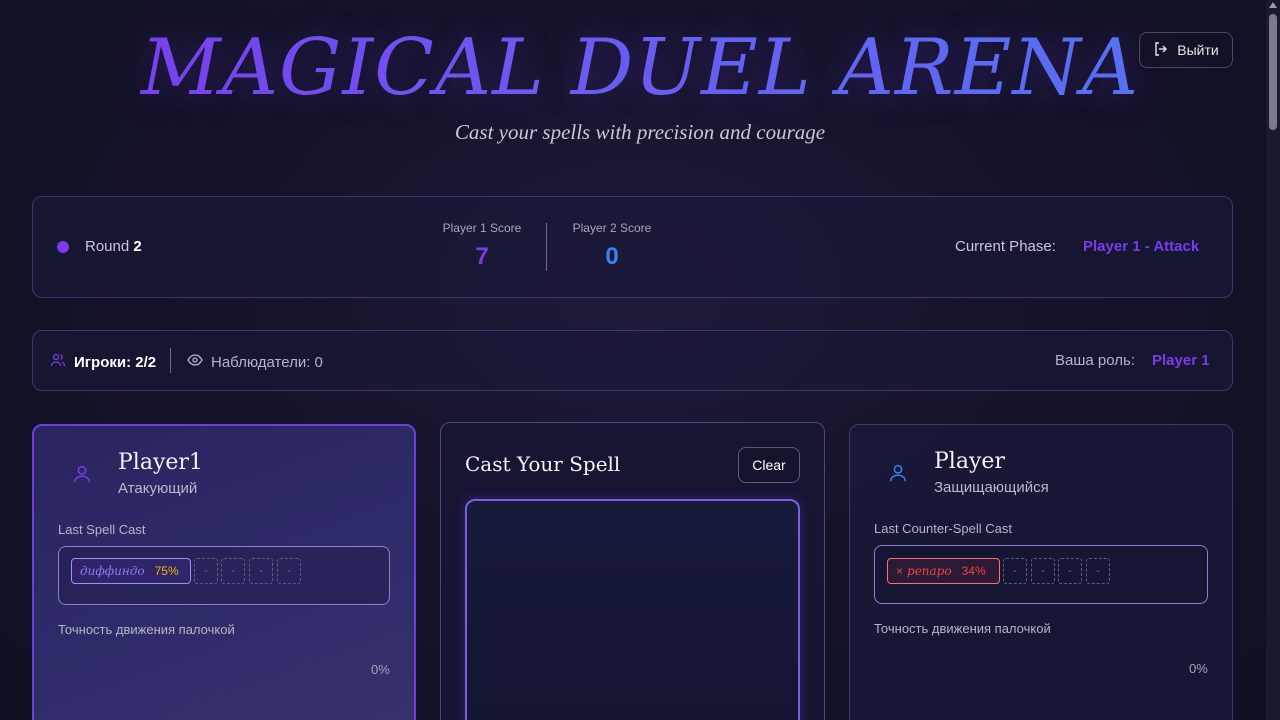  I want to click on defender-name: Player, so click(969, 461).